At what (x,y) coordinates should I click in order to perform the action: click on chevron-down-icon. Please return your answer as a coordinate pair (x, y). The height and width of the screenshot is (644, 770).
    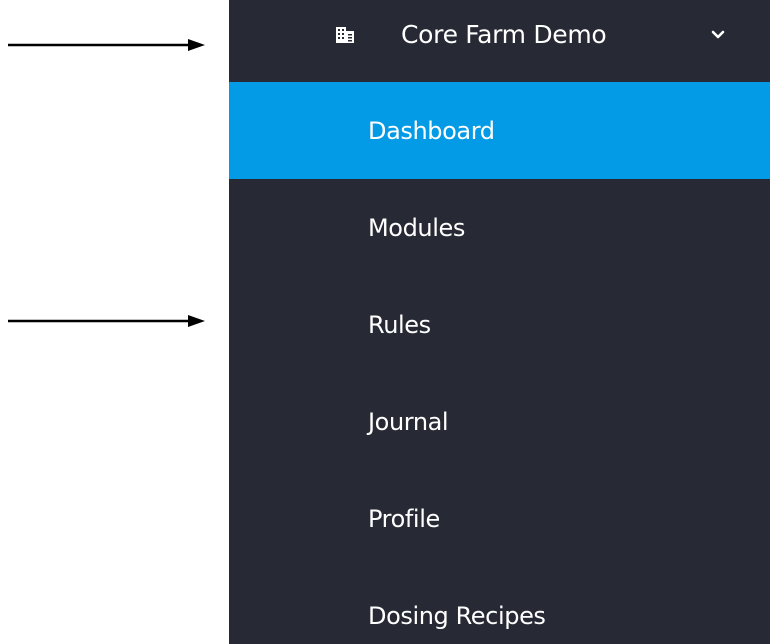
    Looking at the image, I should click on (718, 35).